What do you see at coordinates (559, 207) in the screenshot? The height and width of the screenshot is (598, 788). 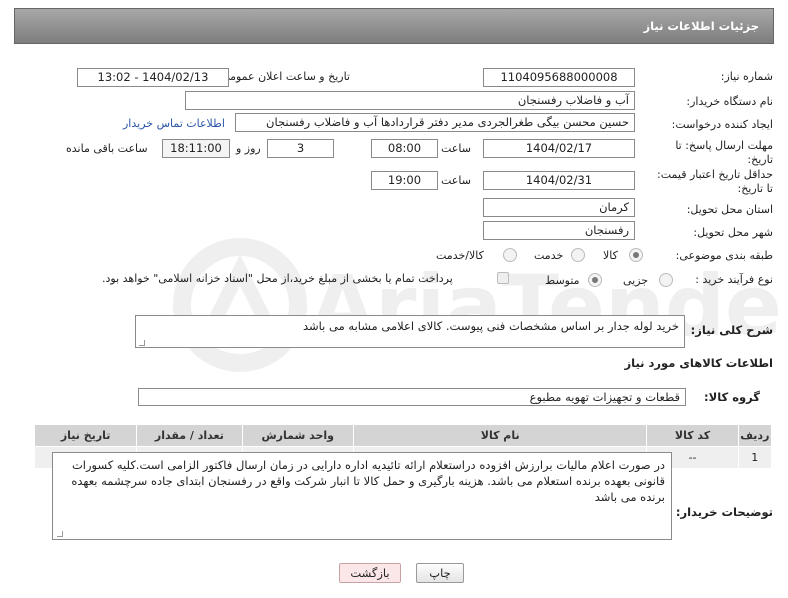 I see `province-field: کرمان` at bounding box center [559, 207].